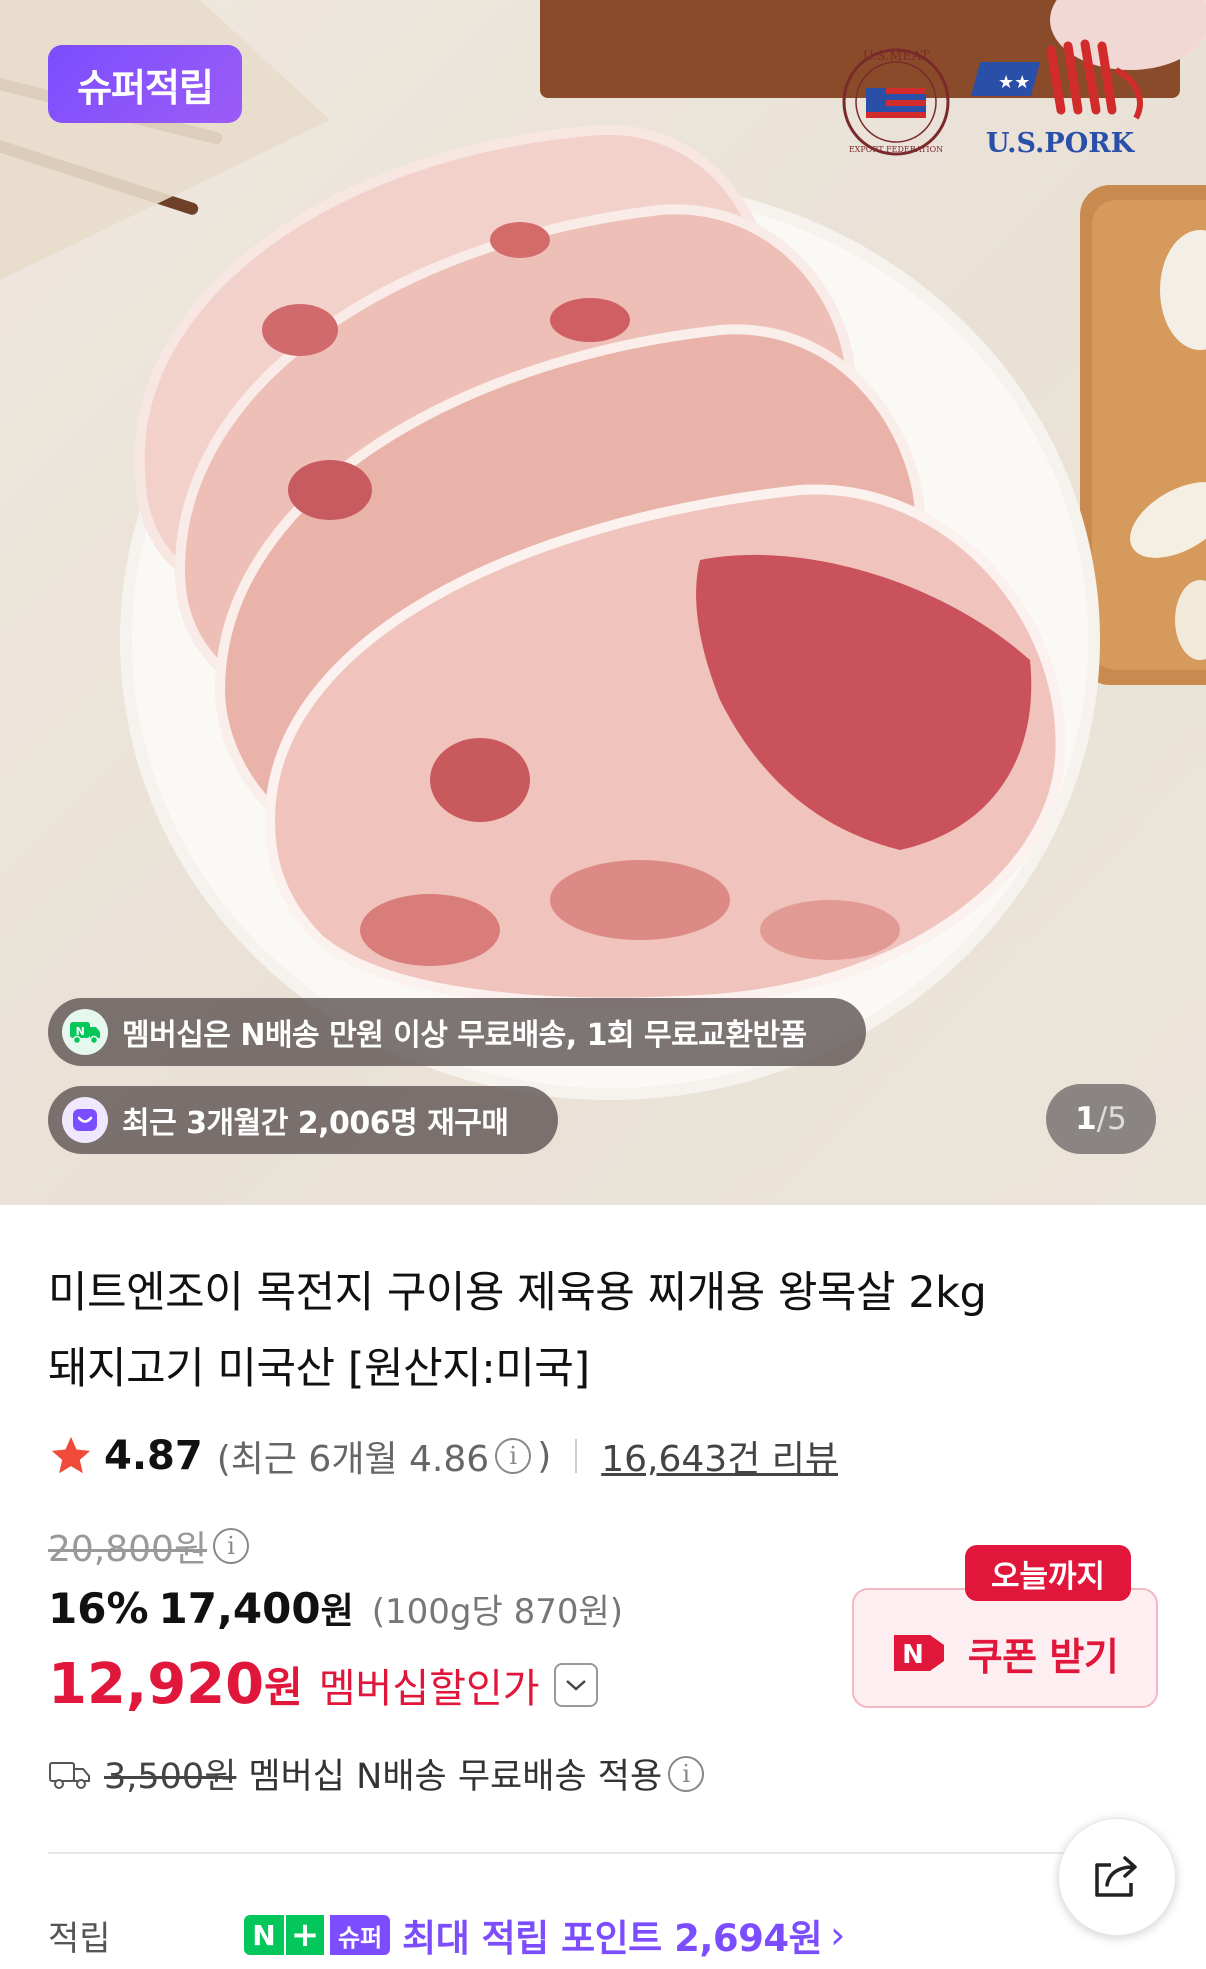 Image resolution: width=1206 pixels, height=1969 pixels. I want to click on original-price-row: 20,800원 i, so click(151, 1546).